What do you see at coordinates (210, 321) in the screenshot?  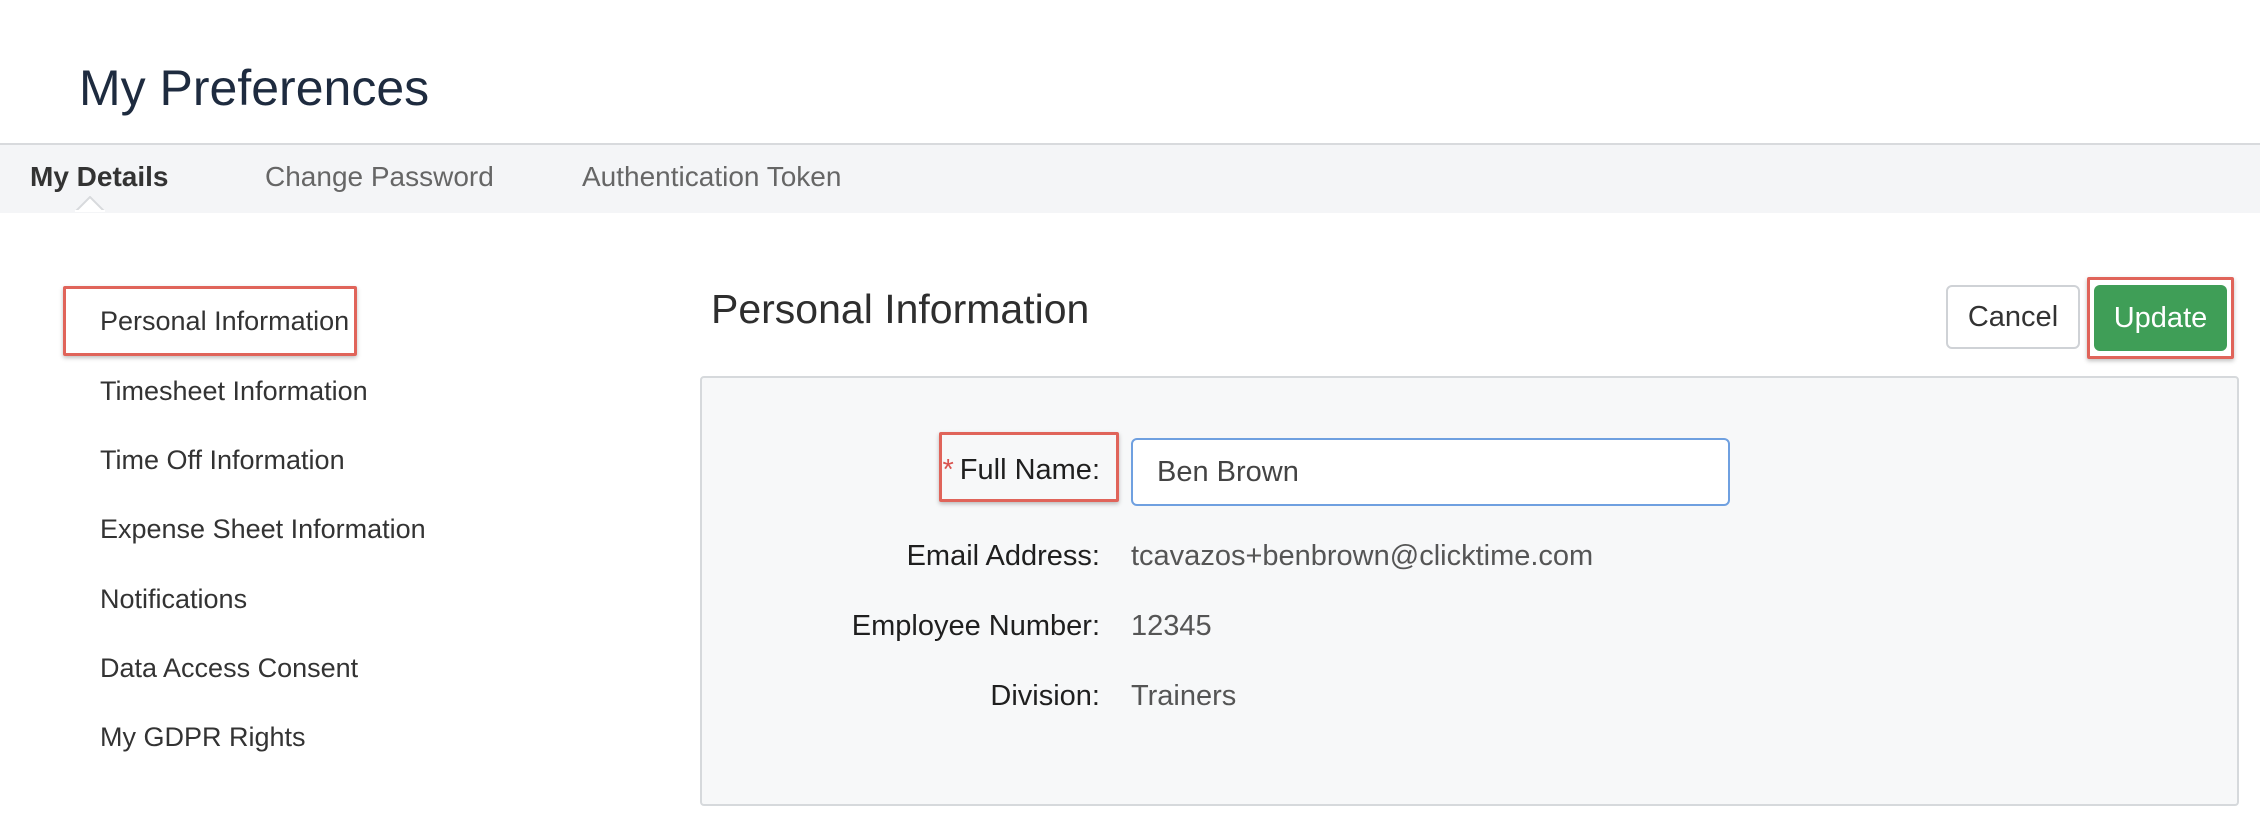 I see `sidebar-item-personal-information: Personal Information` at bounding box center [210, 321].